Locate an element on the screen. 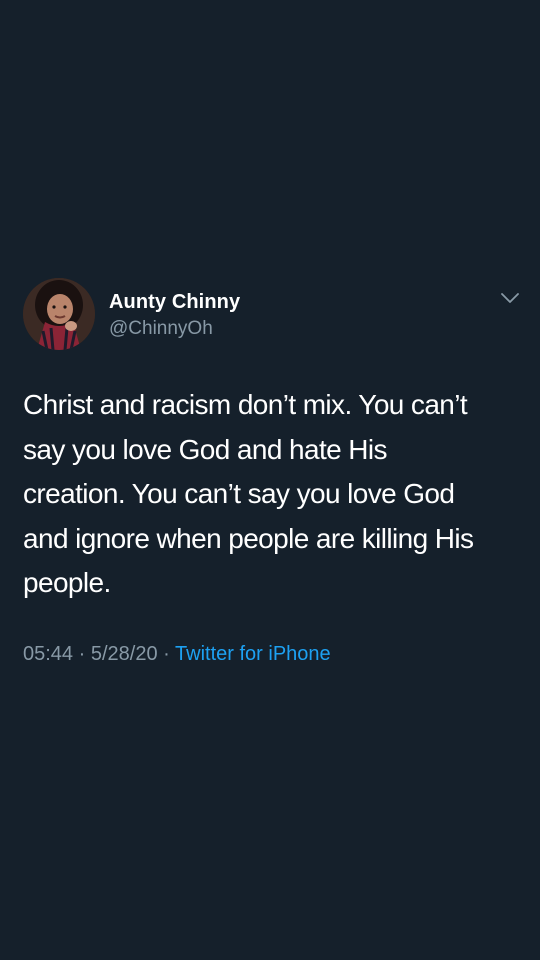 The width and height of the screenshot is (540, 960). tweet-date: 5/28/20 is located at coordinates (124, 654).